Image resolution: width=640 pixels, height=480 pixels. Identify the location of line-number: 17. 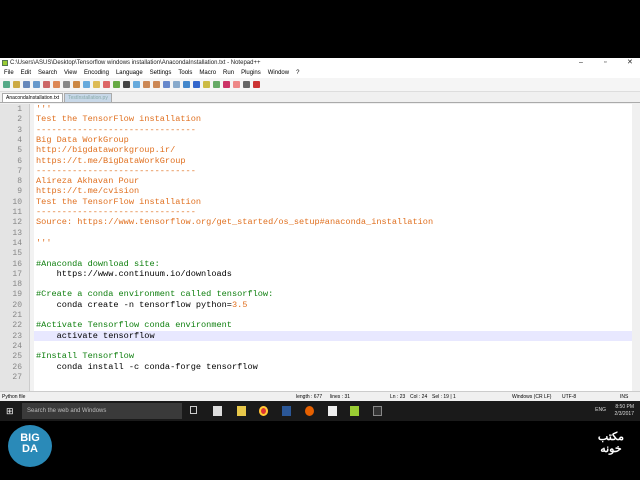
(17, 274).